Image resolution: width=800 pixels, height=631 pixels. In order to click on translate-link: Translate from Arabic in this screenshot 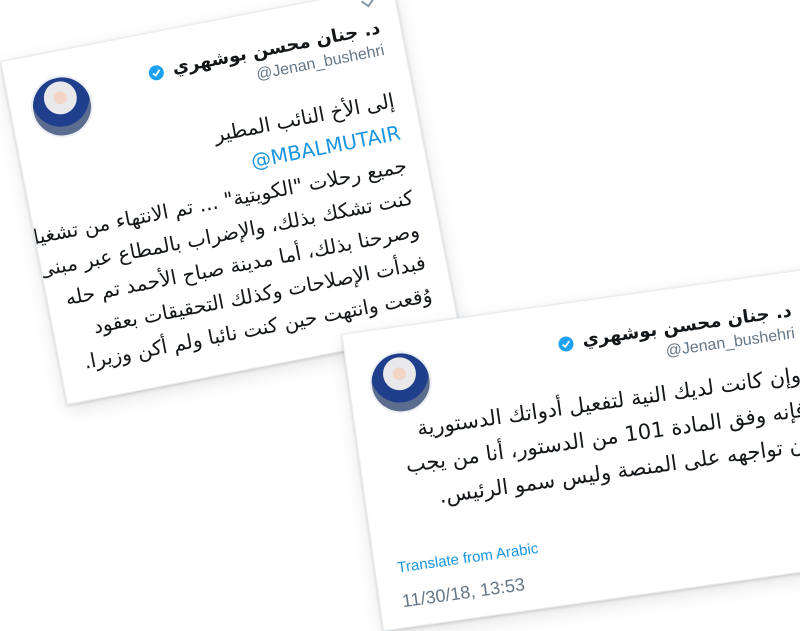, I will do `click(467, 558)`.